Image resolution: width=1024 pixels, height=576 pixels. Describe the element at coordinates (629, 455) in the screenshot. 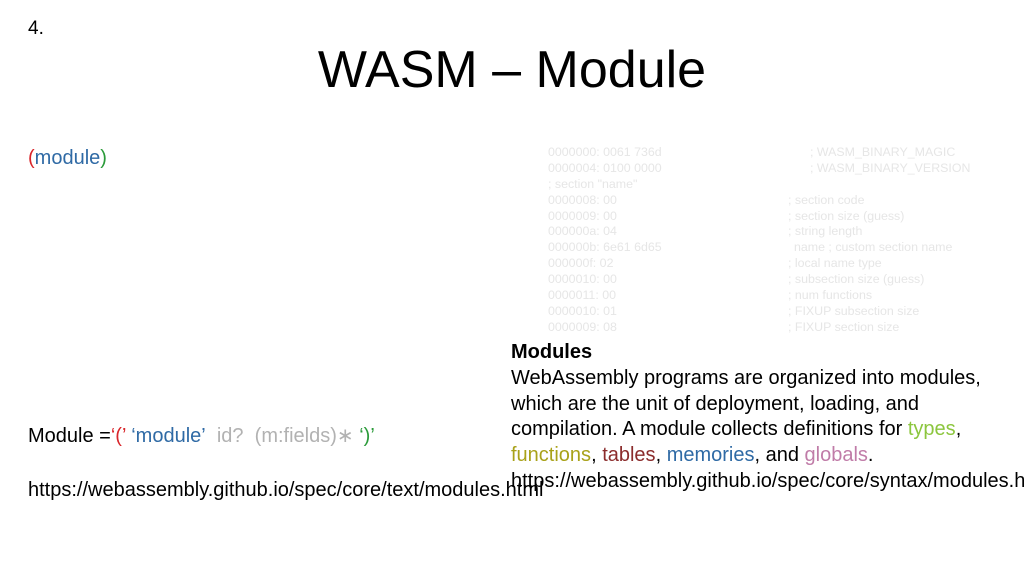

I see `tables-term: tables` at that location.